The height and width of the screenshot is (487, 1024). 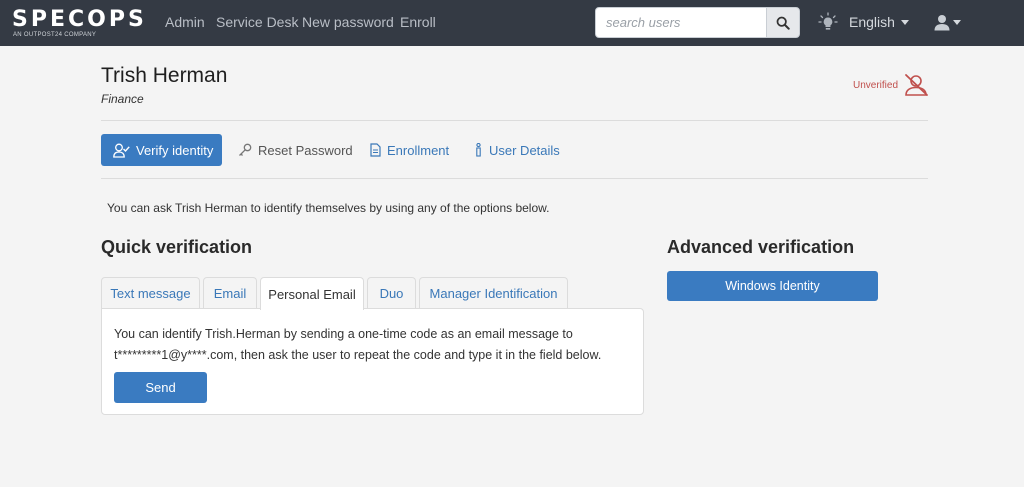 What do you see at coordinates (916, 85) in the screenshot?
I see `user-slash-icon` at bounding box center [916, 85].